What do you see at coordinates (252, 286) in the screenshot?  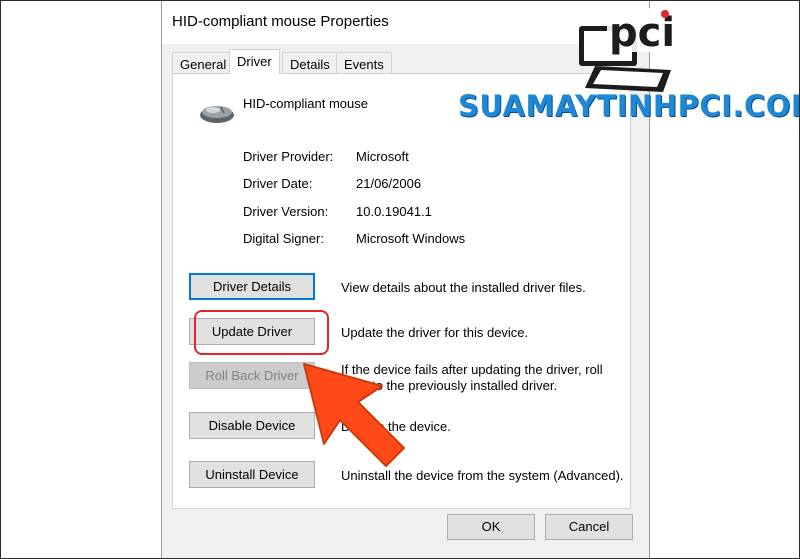 I see `driver-details-button: Driver Details` at bounding box center [252, 286].